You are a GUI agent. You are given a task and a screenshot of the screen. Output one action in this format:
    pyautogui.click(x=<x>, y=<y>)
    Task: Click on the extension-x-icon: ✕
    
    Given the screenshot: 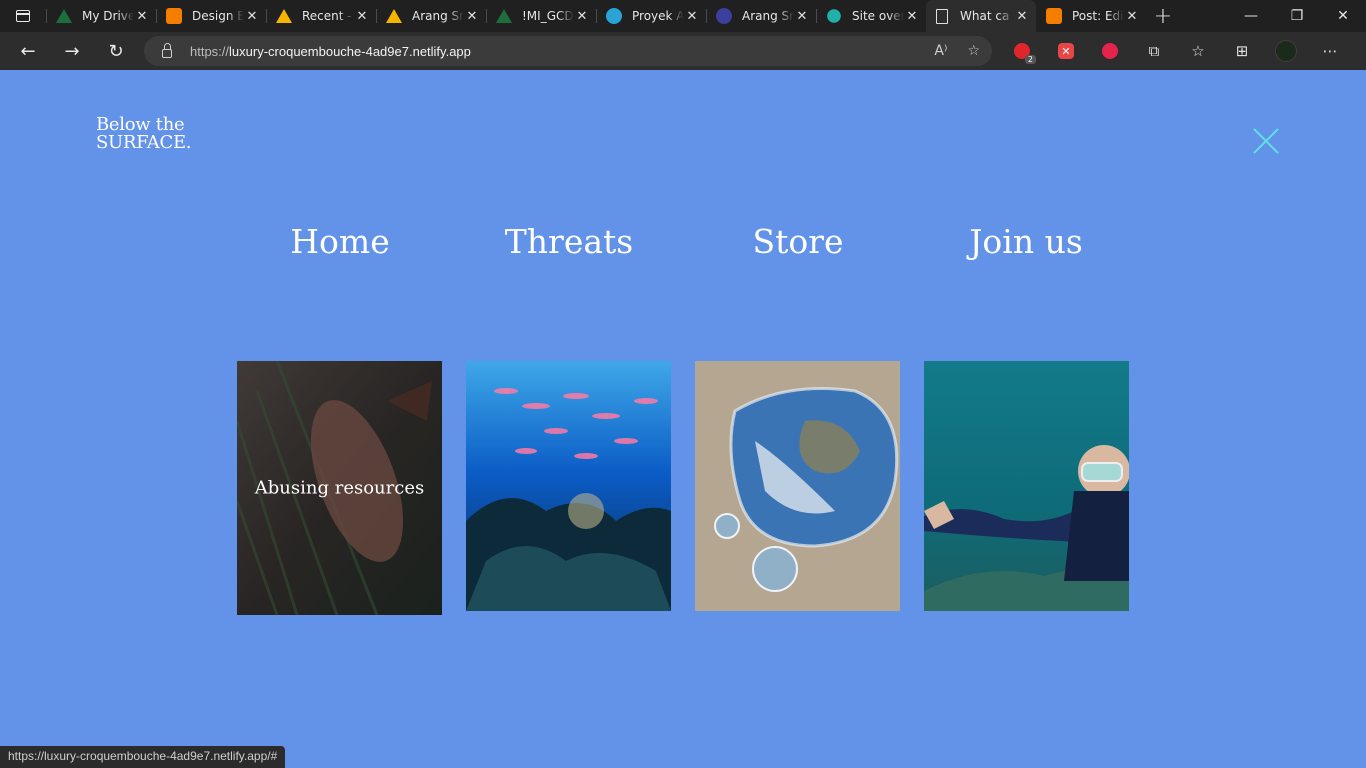 What is the action you would take?
    pyautogui.click(x=1066, y=51)
    